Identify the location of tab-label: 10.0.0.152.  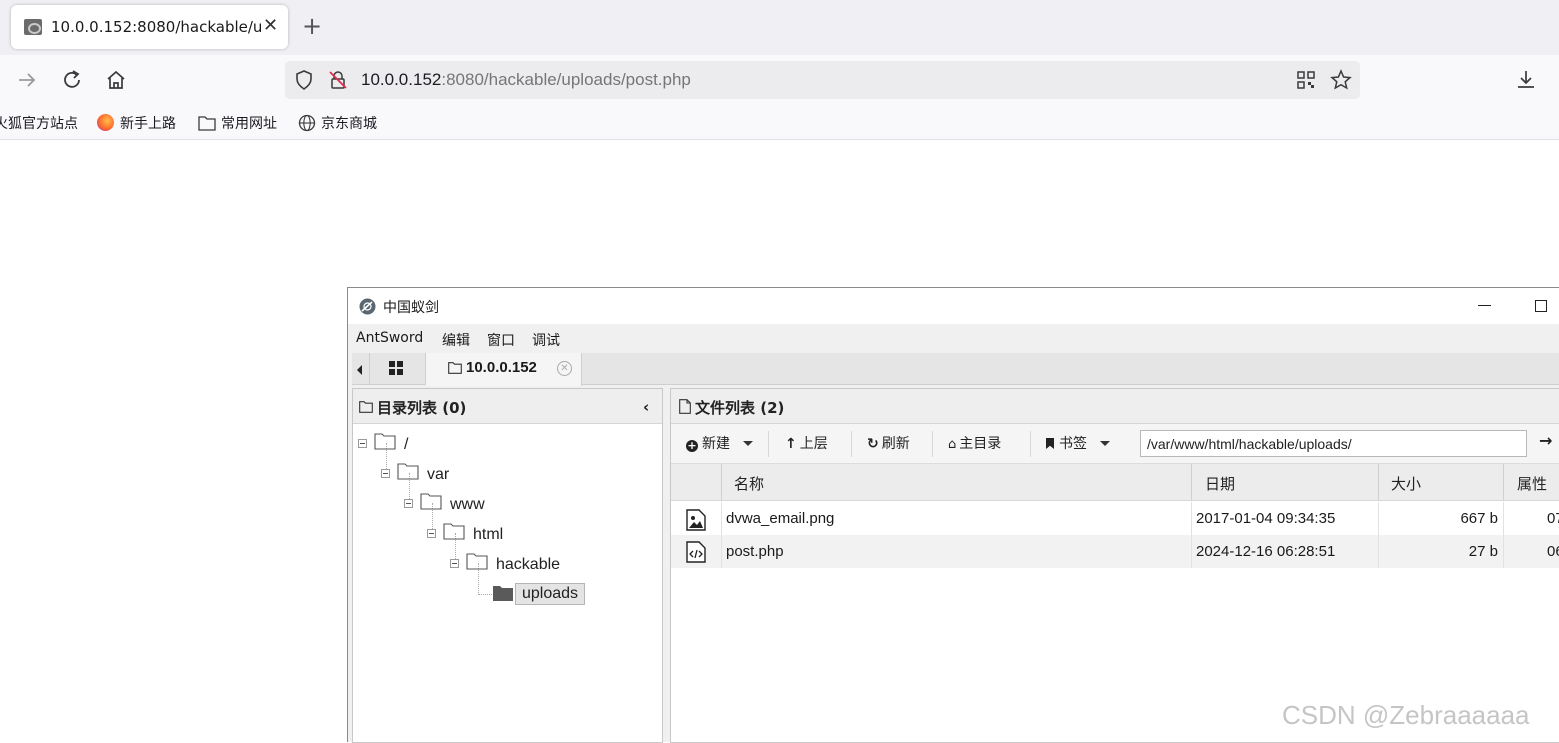
(501, 367).